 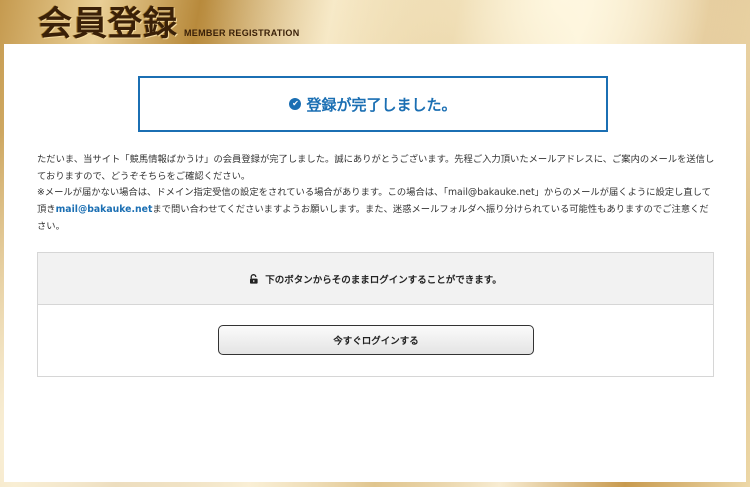 What do you see at coordinates (295, 104) in the screenshot?
I see `check-circle-icon: ✔` at bounding box center [295, 104].